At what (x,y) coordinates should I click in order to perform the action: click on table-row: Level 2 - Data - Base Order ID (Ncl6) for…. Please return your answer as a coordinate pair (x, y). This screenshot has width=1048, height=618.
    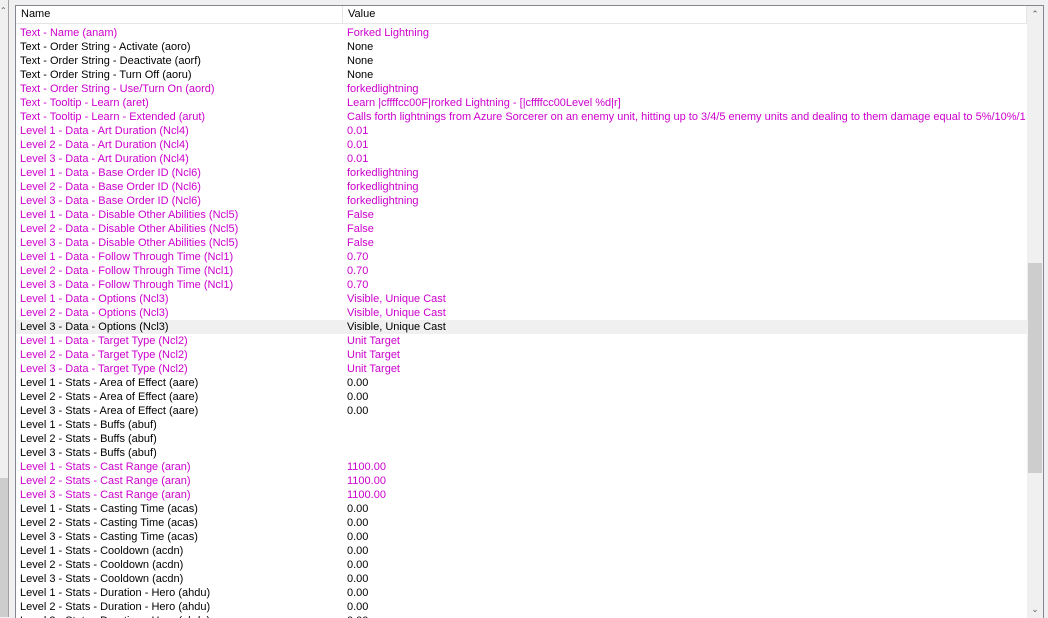
    Looking at the image, I should click on (521, 187).